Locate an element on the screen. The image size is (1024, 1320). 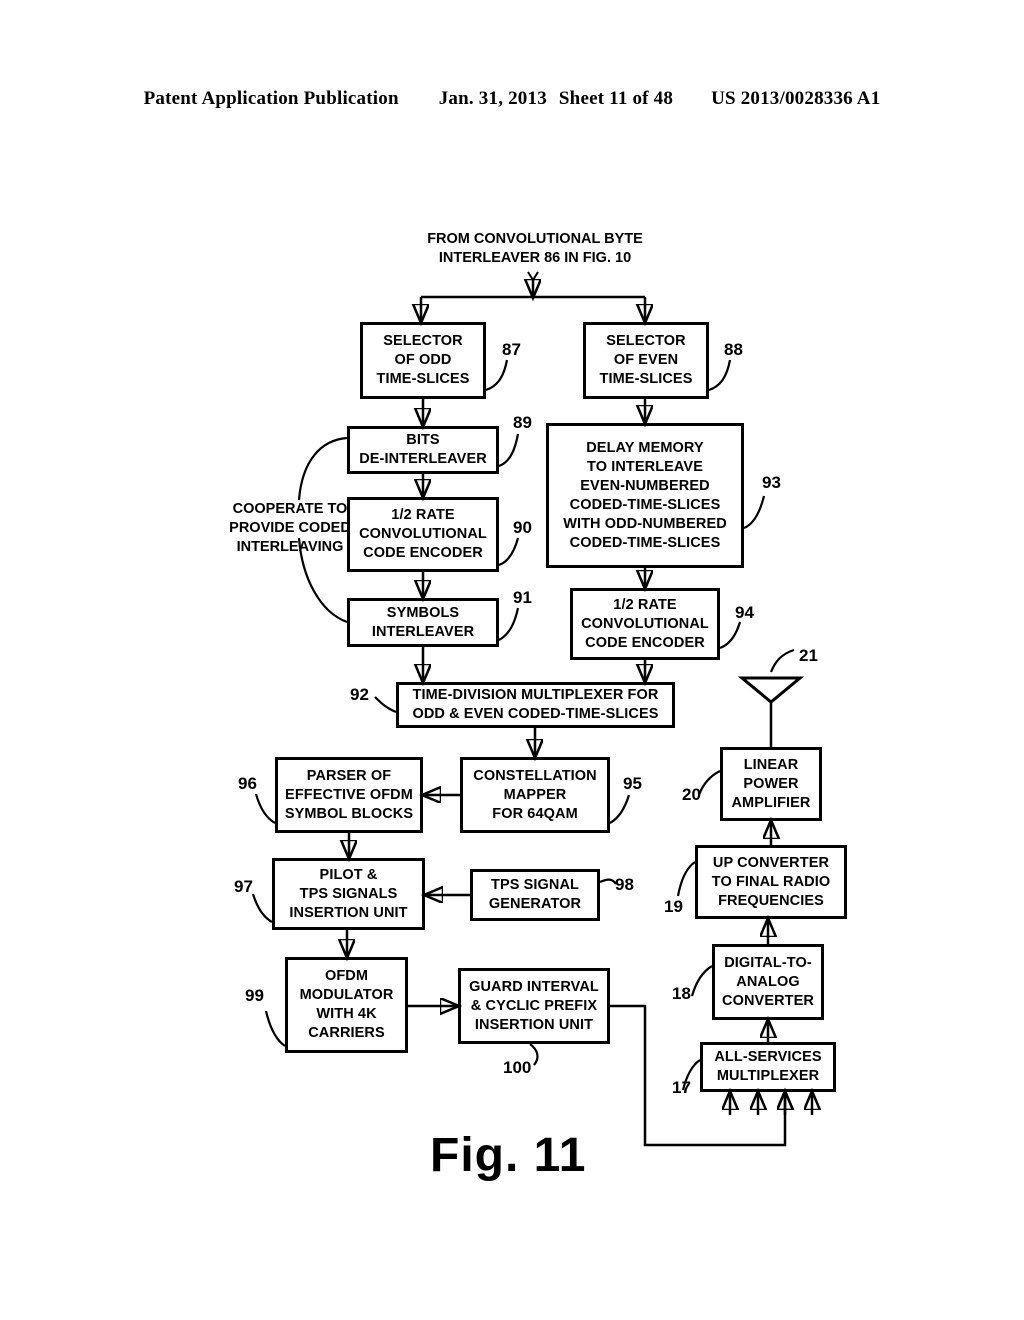
refnum-89: 89 is located at coordinates (522, 422).